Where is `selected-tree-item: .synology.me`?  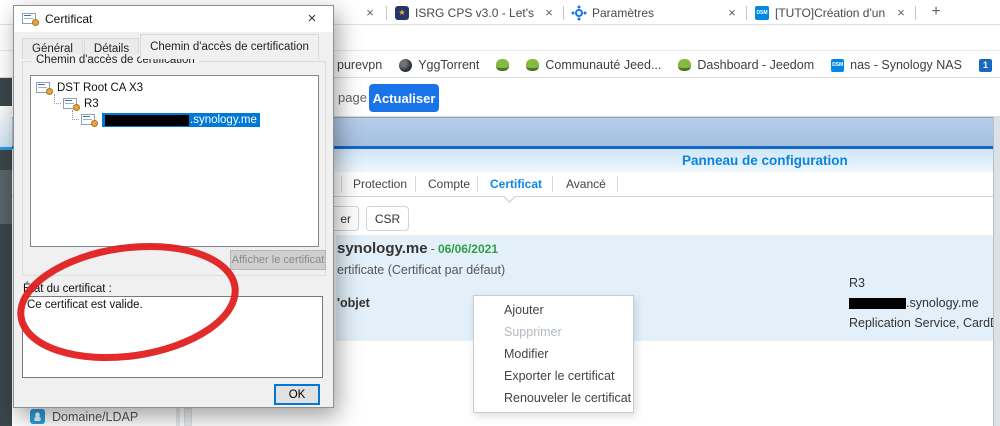
selected-tree-item: .synology.me is located at coordinates (181, 120).